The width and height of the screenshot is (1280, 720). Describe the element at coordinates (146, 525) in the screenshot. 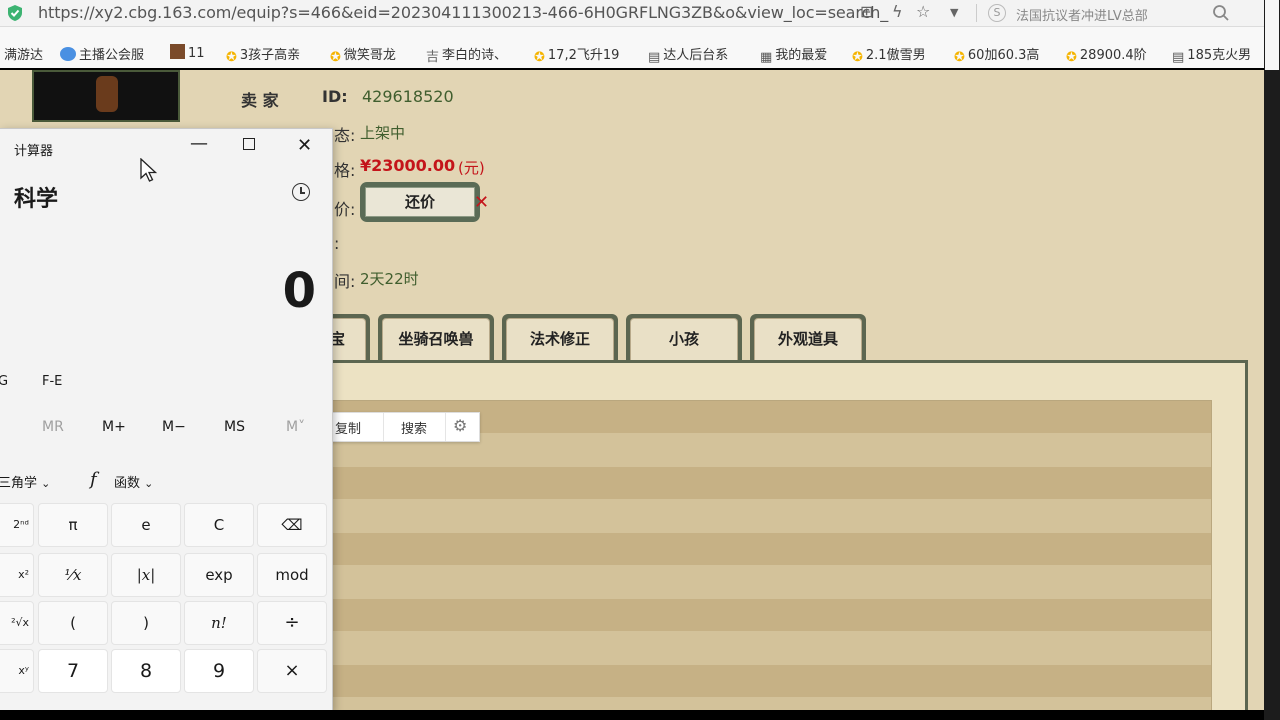

I see `e-button: e` at that location.